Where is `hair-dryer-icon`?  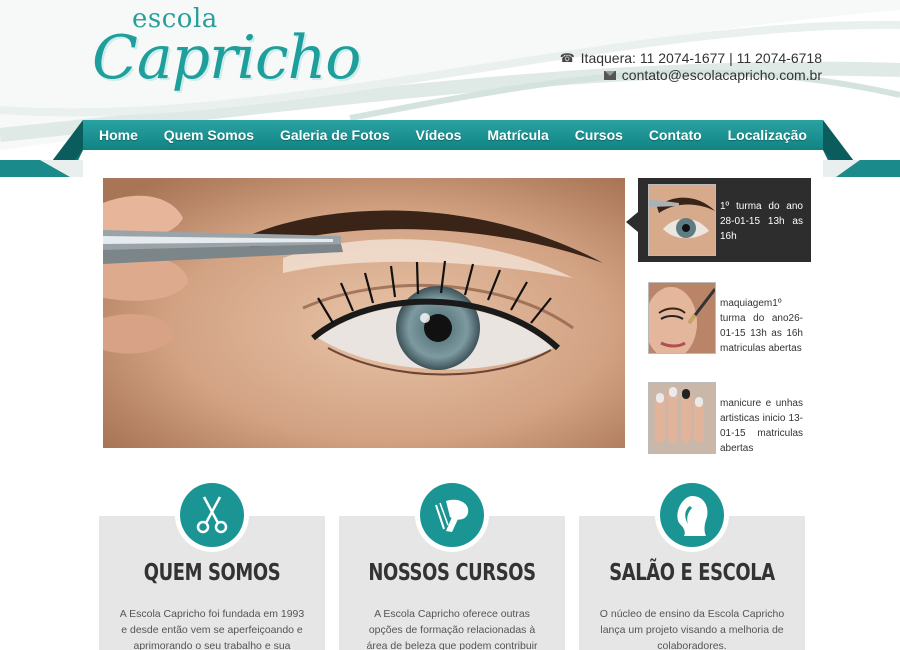 hair-dryer-icon is located at coordinates (452, 515).